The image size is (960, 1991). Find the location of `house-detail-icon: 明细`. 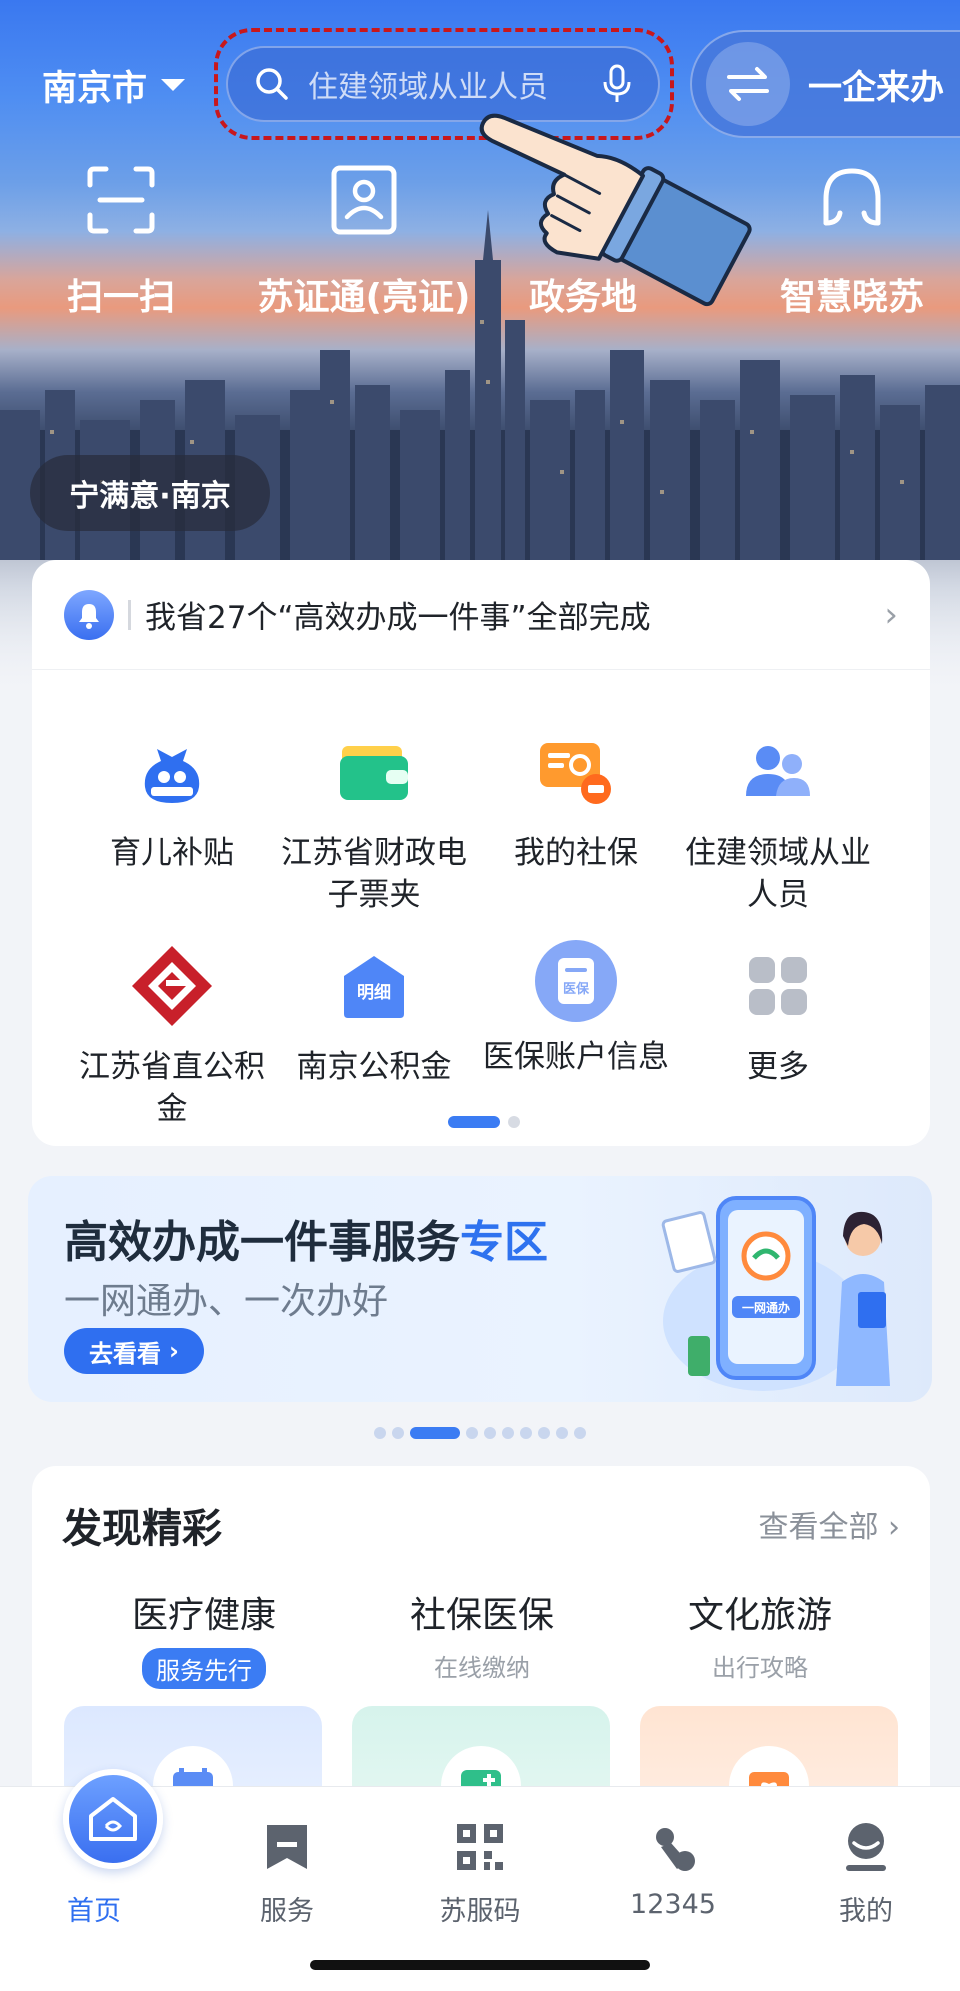

house-detail-icon: 明细 is located at coordinates (374, 986).